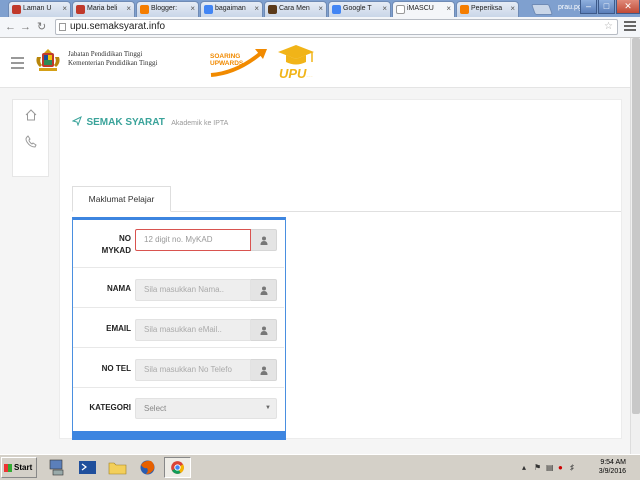  I want to click on tab-label: iMASCU, so click(420, 8).